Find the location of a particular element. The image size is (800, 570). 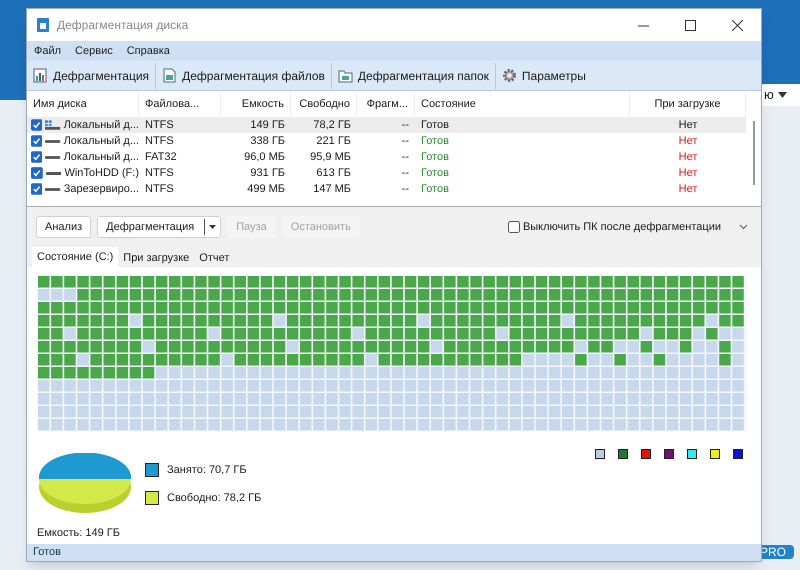

checkbox-icon is located at coordinates (514, 227).